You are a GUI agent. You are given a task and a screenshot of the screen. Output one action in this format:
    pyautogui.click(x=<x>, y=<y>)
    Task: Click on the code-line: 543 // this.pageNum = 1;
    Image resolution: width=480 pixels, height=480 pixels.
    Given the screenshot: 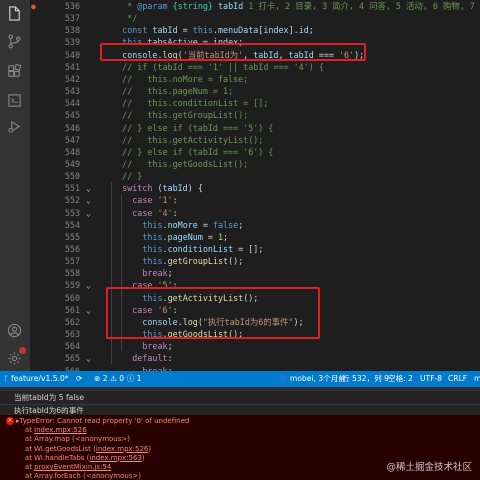 What is the action you would take?
    pyautogui.click(x=255, y=91)
    